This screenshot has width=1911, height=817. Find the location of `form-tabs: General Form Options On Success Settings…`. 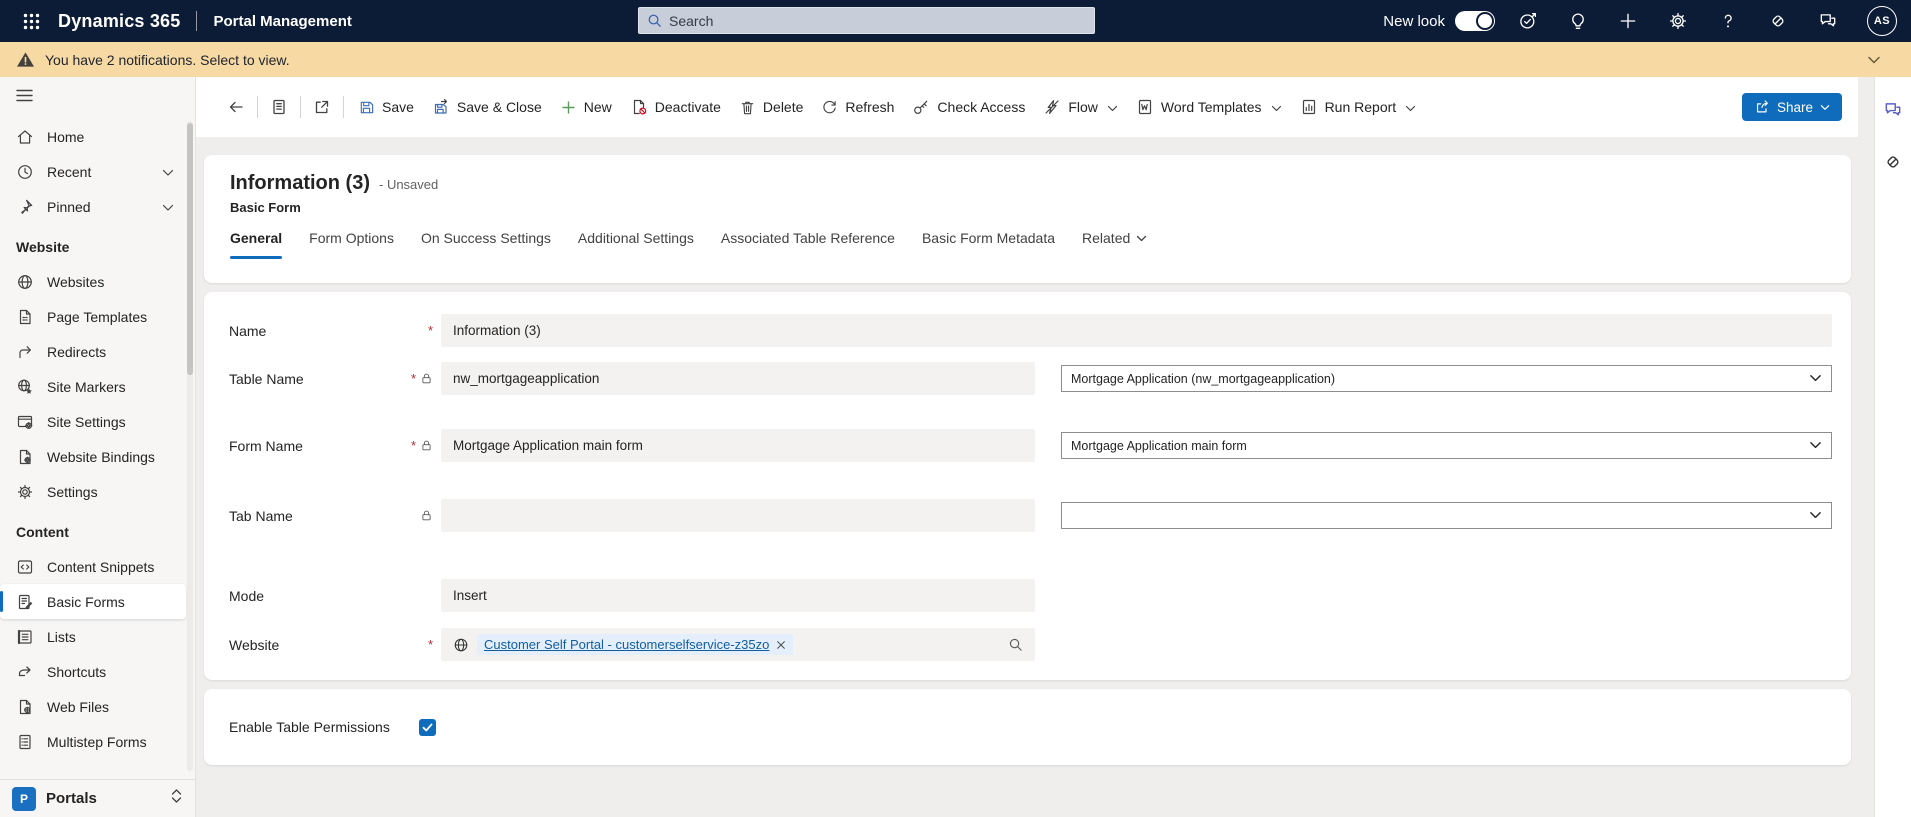

form-tabs: General Form Options On Success Settings… is located at coordinates (1030, 244).